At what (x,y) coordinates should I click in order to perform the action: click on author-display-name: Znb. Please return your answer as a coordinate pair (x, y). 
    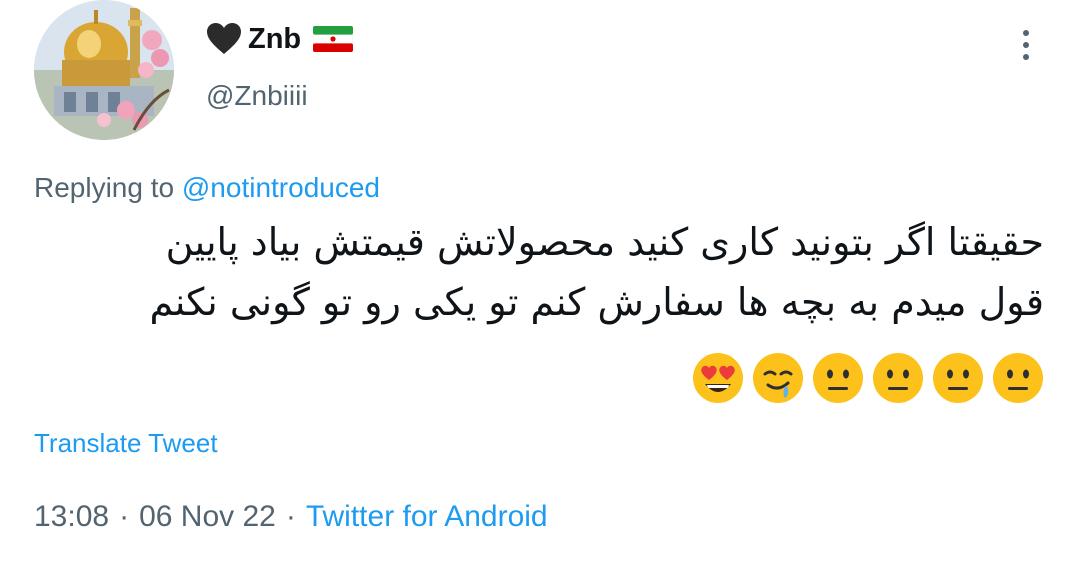
    Looking at the image, I should click on (274, 39).